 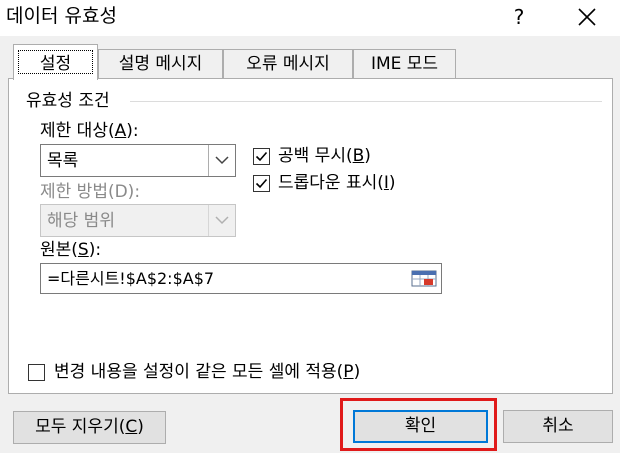 I want to click on apply-all-label: 변경 내용을 설정이 같은 모든 셀에 적용(P), so click(x=207, y=372).